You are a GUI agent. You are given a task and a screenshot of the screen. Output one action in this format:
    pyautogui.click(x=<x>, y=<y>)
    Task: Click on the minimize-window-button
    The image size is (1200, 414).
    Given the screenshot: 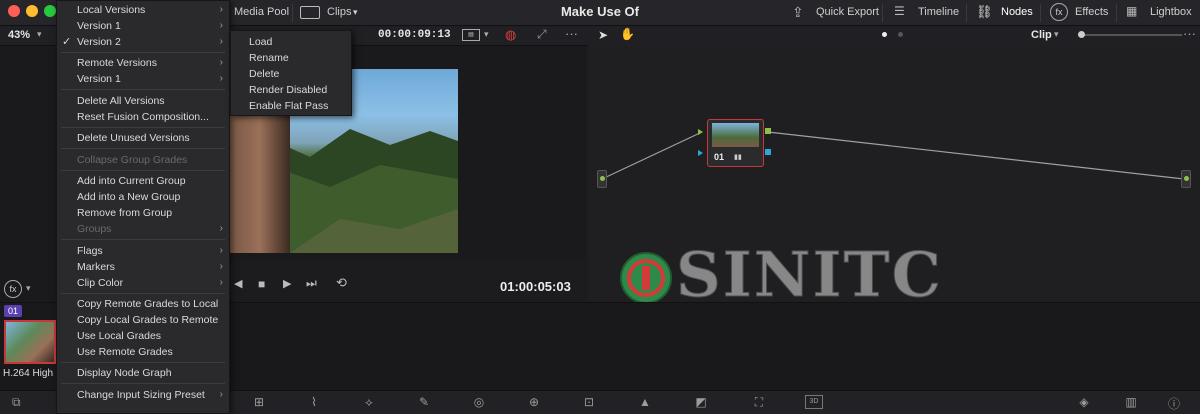 What is the action you would take?
    pyautogui.click(x=32, y=11)
    